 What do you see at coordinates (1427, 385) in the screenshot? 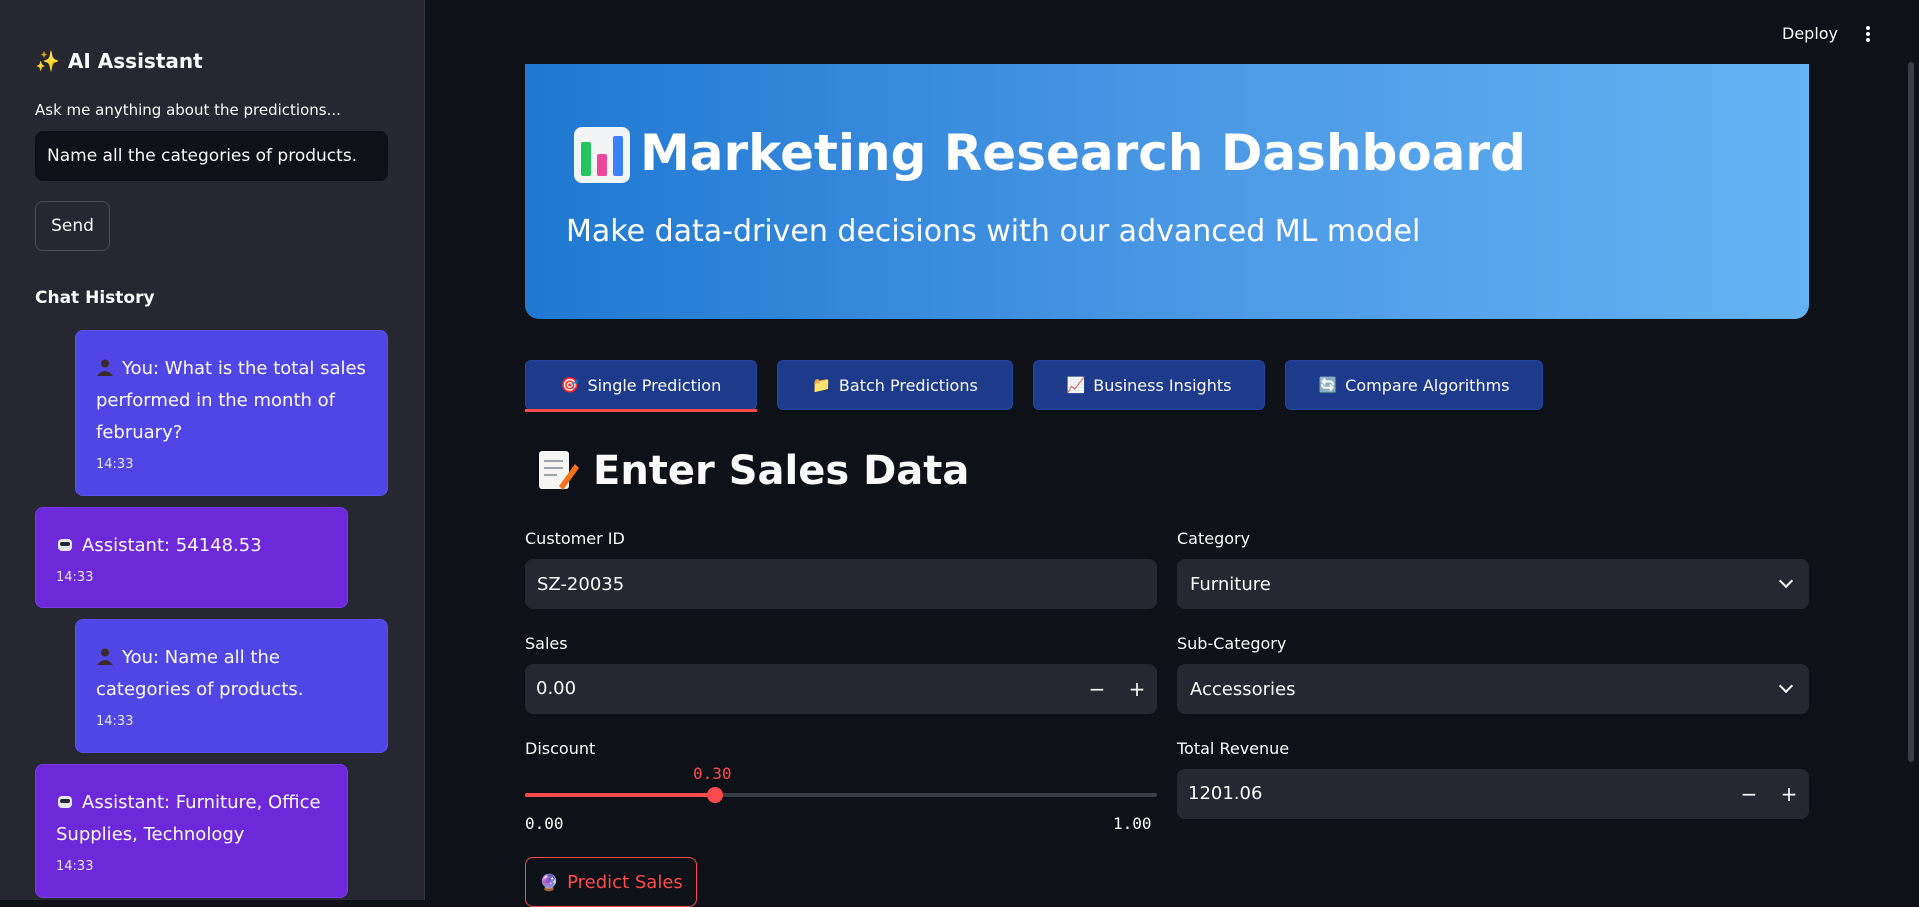
I see `tab-label: Compare Algorithms` at bounding box center [1427, 385].